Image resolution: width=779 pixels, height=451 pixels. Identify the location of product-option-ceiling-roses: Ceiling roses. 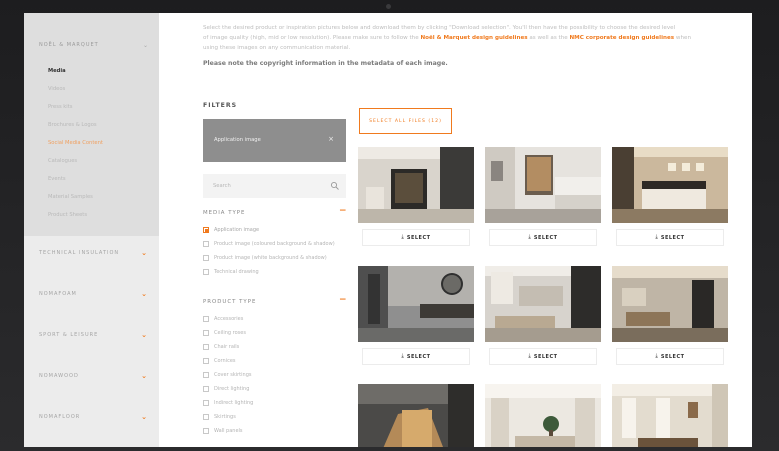
(224, 333).